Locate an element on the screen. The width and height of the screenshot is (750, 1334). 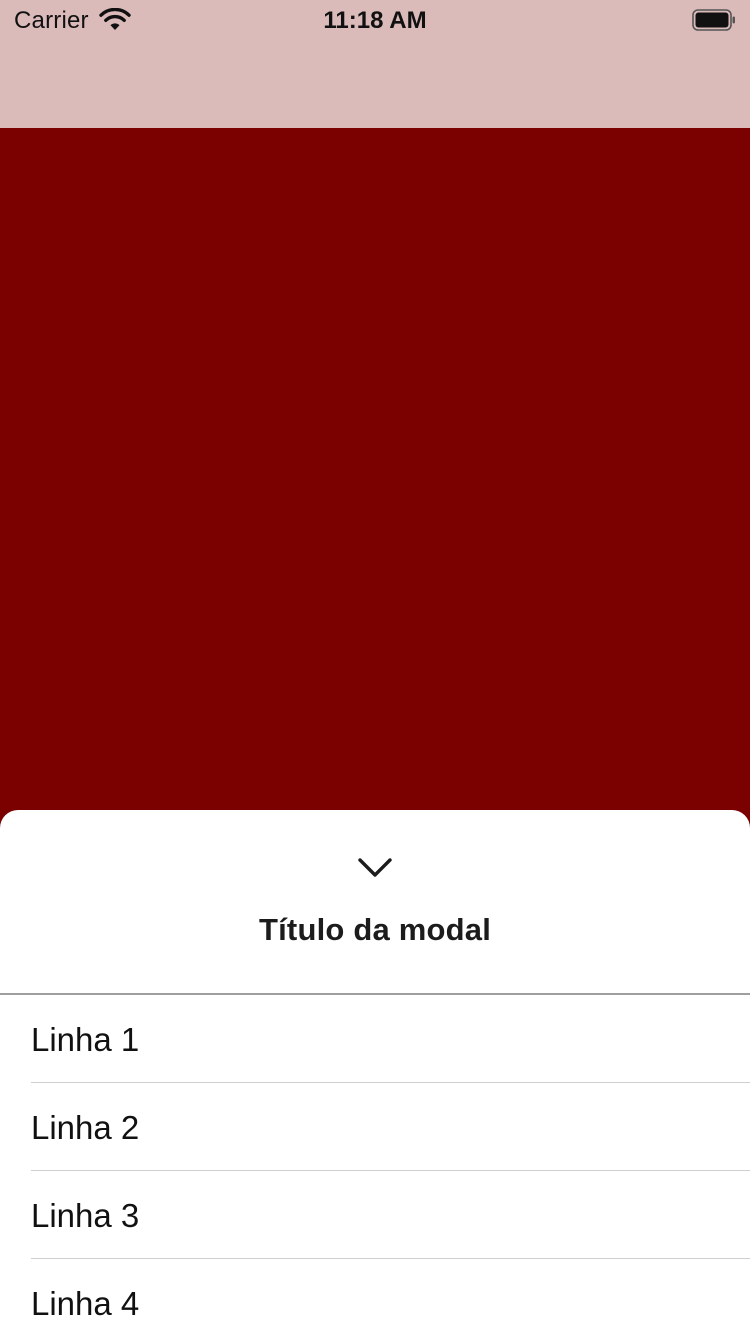
list-item-label: Linha 1 is located at coordinates (85, 1039).